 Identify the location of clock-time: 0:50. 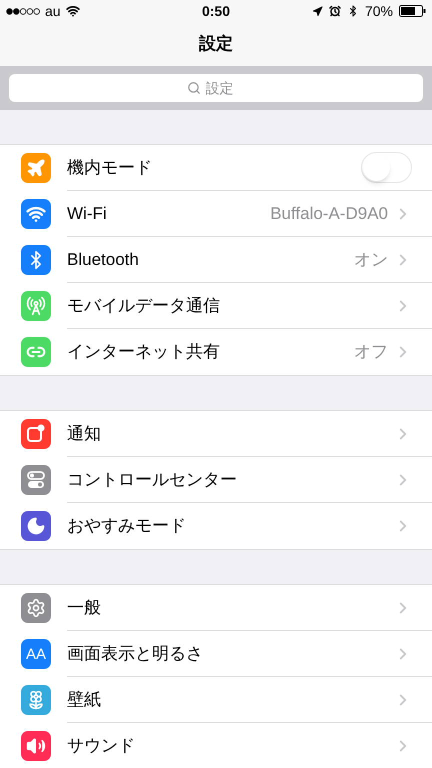
(216, 11).